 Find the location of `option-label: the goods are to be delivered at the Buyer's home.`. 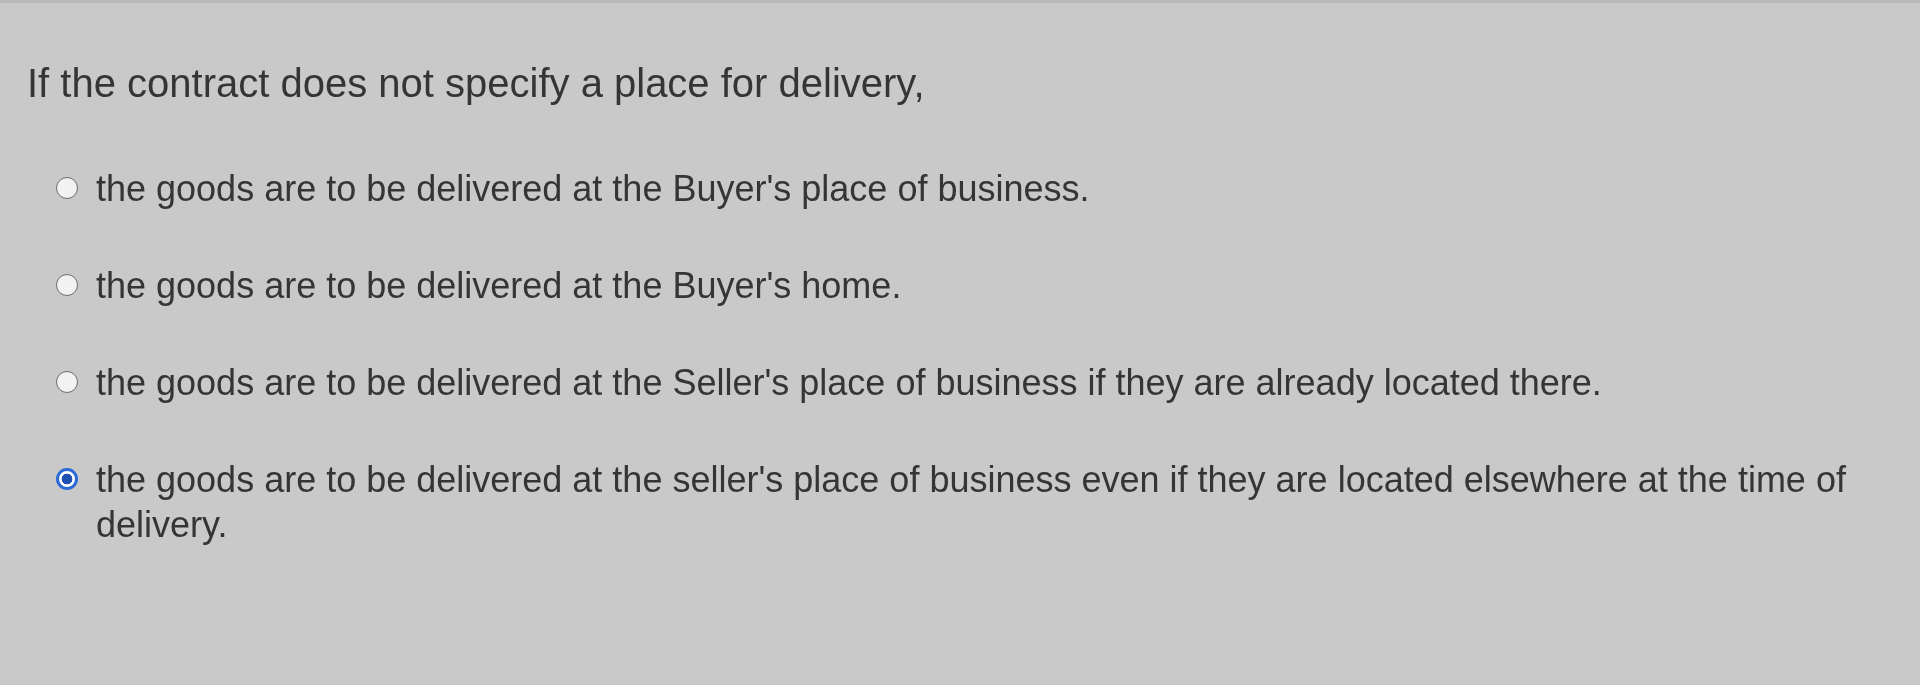

option-label: the goods are to be delivered at the Buyer's home. is located at coordinates (499, 285).